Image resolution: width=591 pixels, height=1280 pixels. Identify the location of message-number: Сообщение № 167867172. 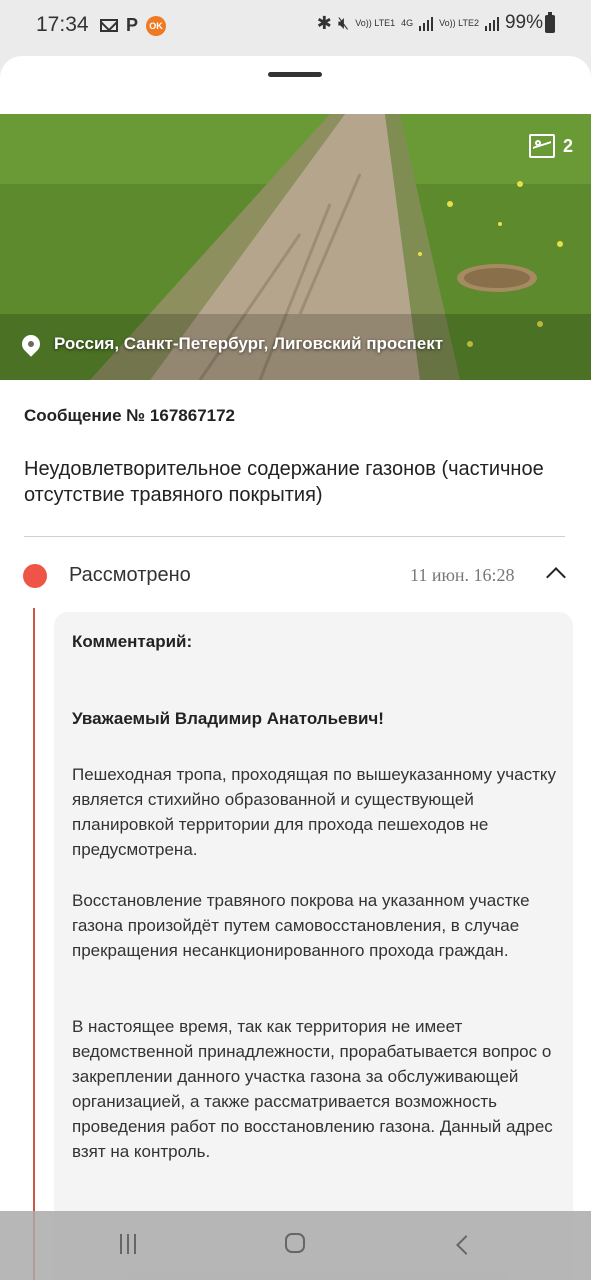
(130, 415).